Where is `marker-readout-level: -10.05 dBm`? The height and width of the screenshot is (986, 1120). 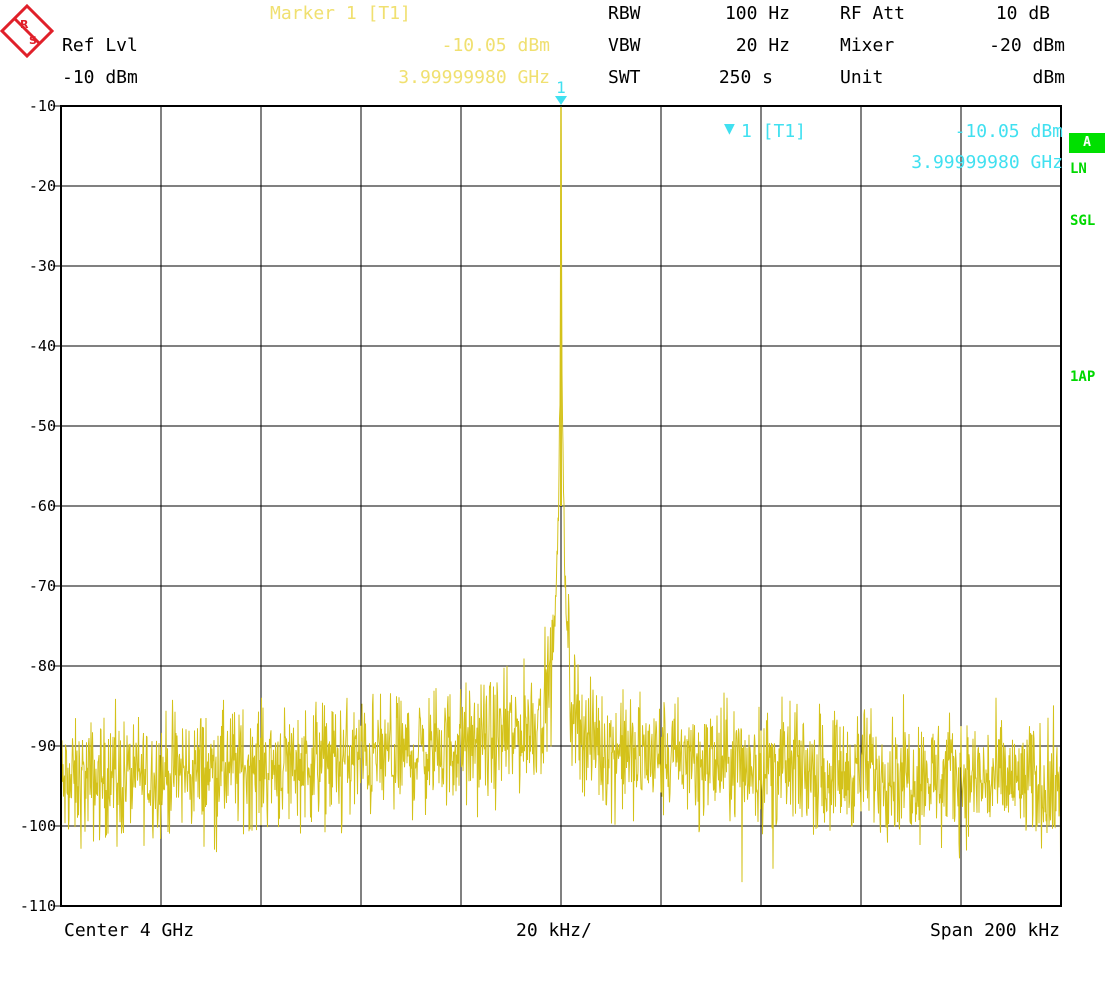
marker-readout-level: -10.05 dBm is located at coordinates (1008, 131).